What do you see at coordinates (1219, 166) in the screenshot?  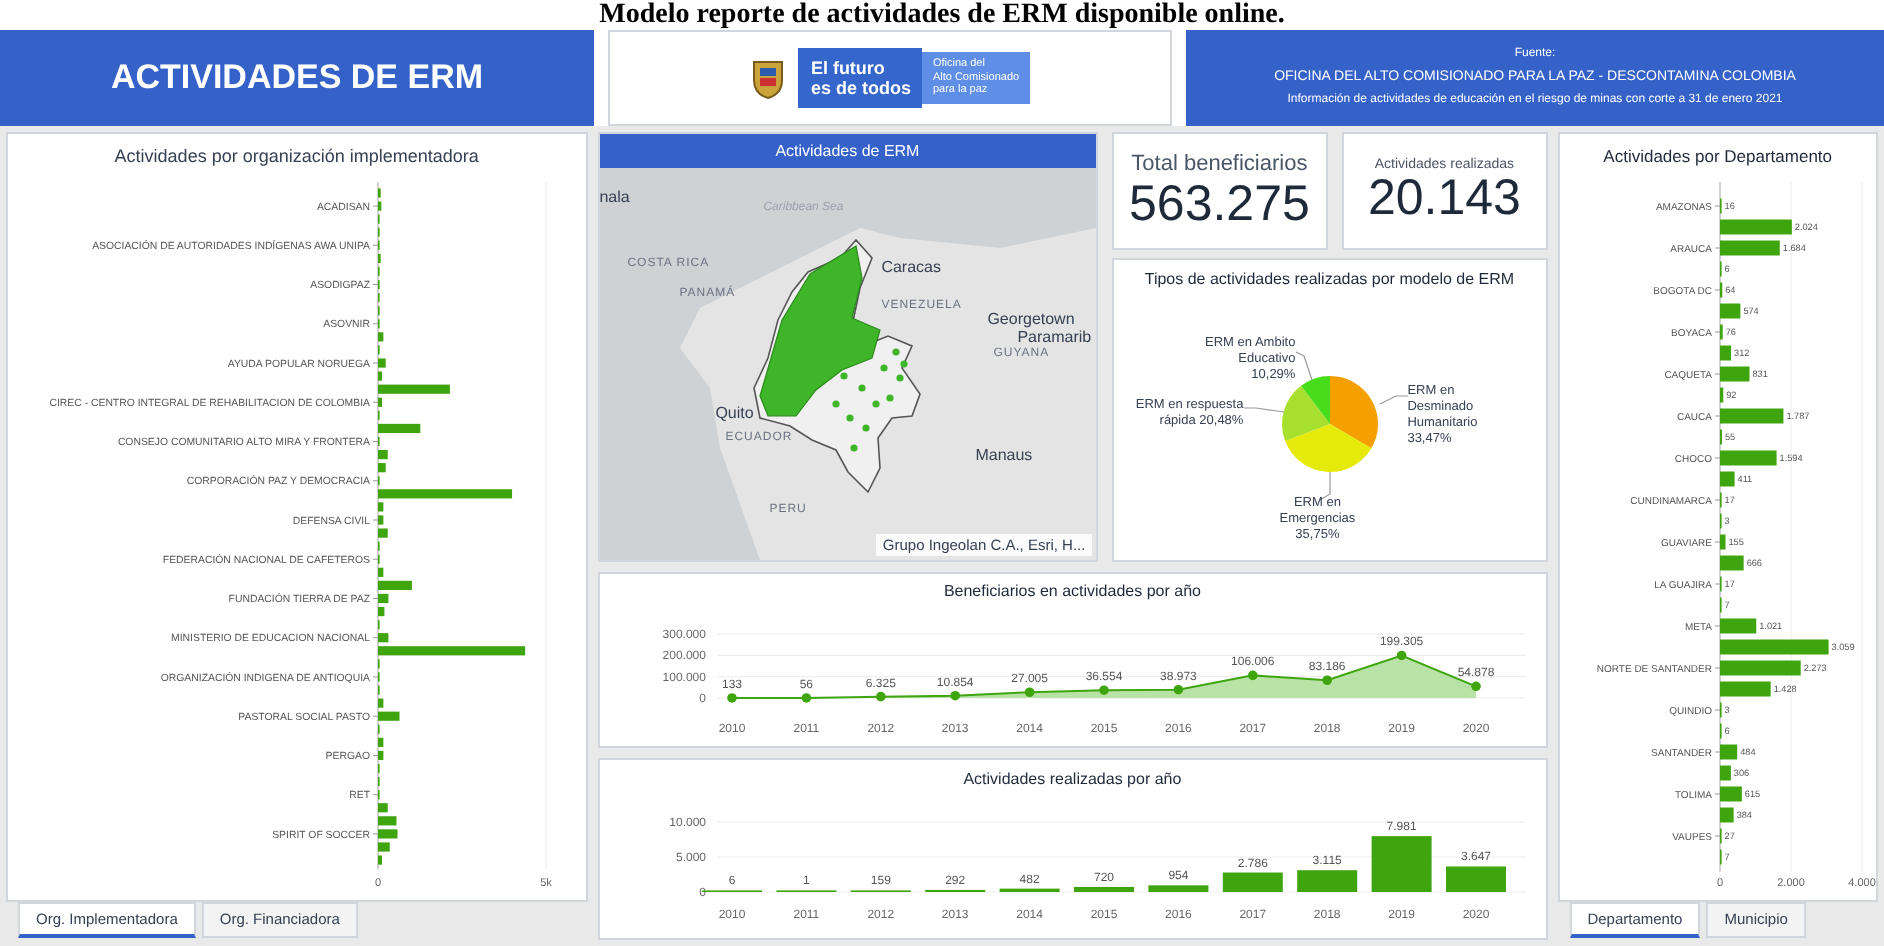 I see `stat-label: Total beneficiarios` at bounding box center [1219, 166].